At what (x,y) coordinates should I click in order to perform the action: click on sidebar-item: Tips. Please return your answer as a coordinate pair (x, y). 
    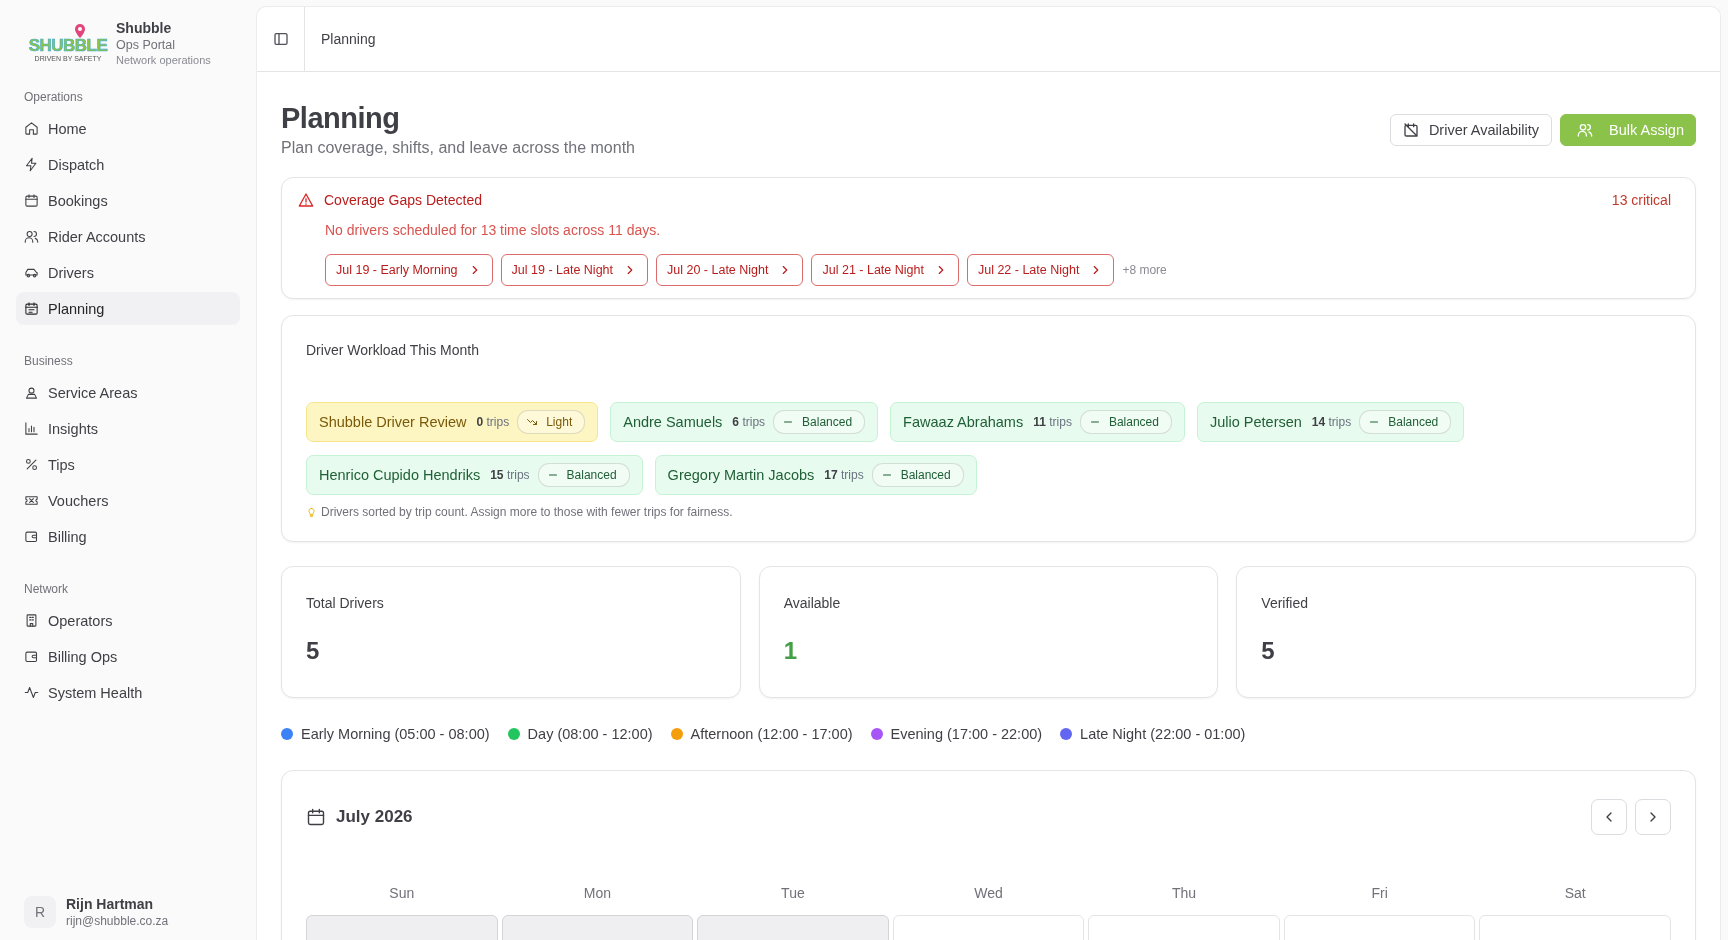
    Looking at the image, I should click on (128, 464).